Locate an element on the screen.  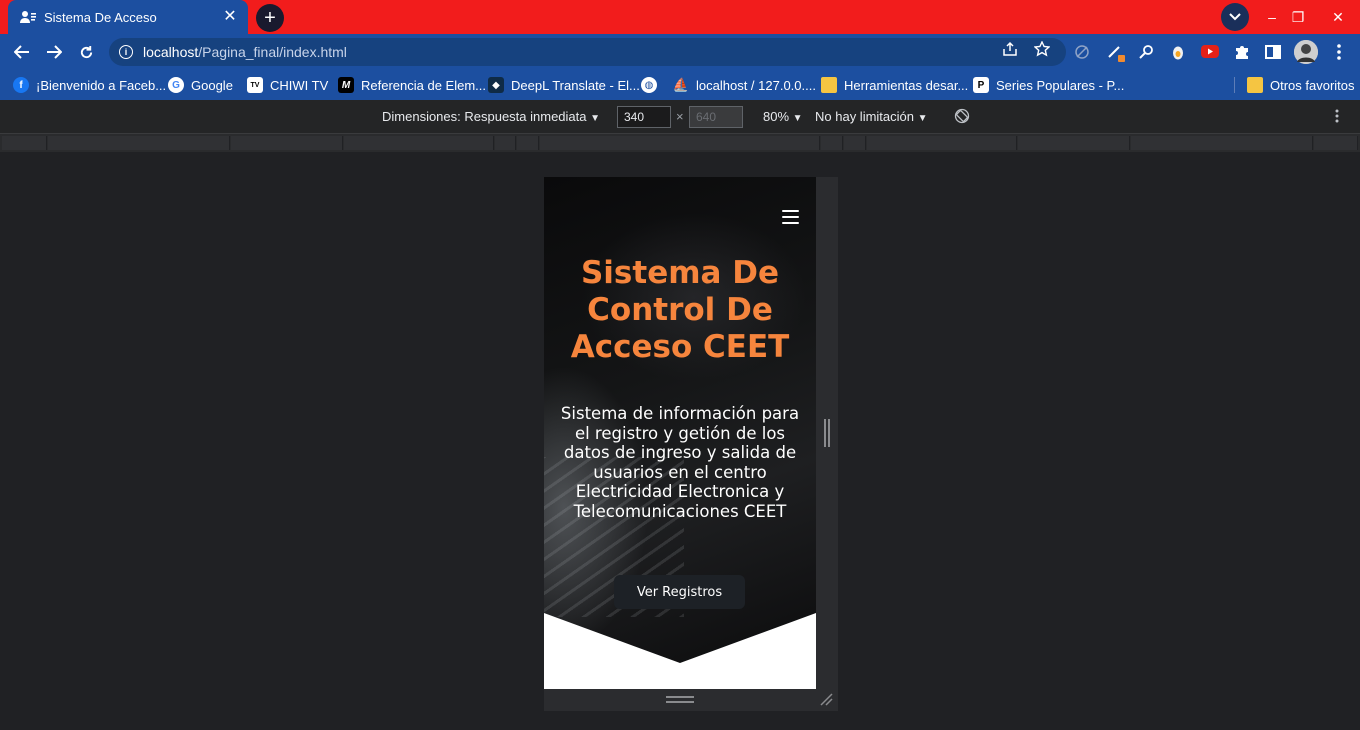
ver-registros-button: Ver Registros is located at coordinates (679, 592).